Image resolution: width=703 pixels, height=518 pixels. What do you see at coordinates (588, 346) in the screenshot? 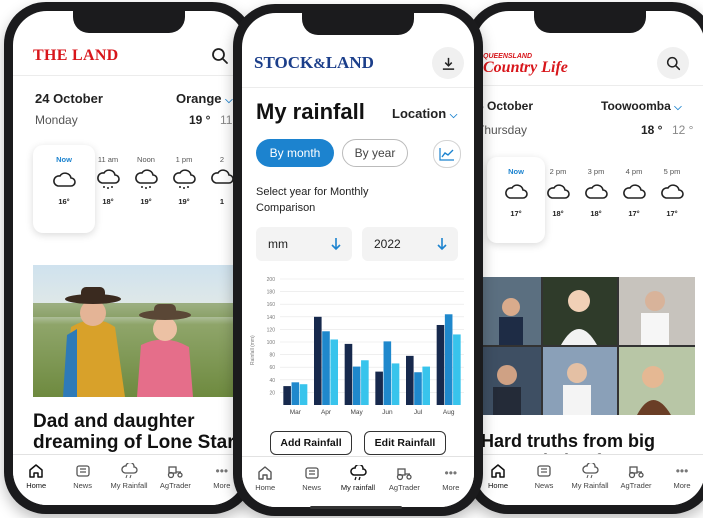
I see `article-photo-collage` at bounding box center [588, 346].